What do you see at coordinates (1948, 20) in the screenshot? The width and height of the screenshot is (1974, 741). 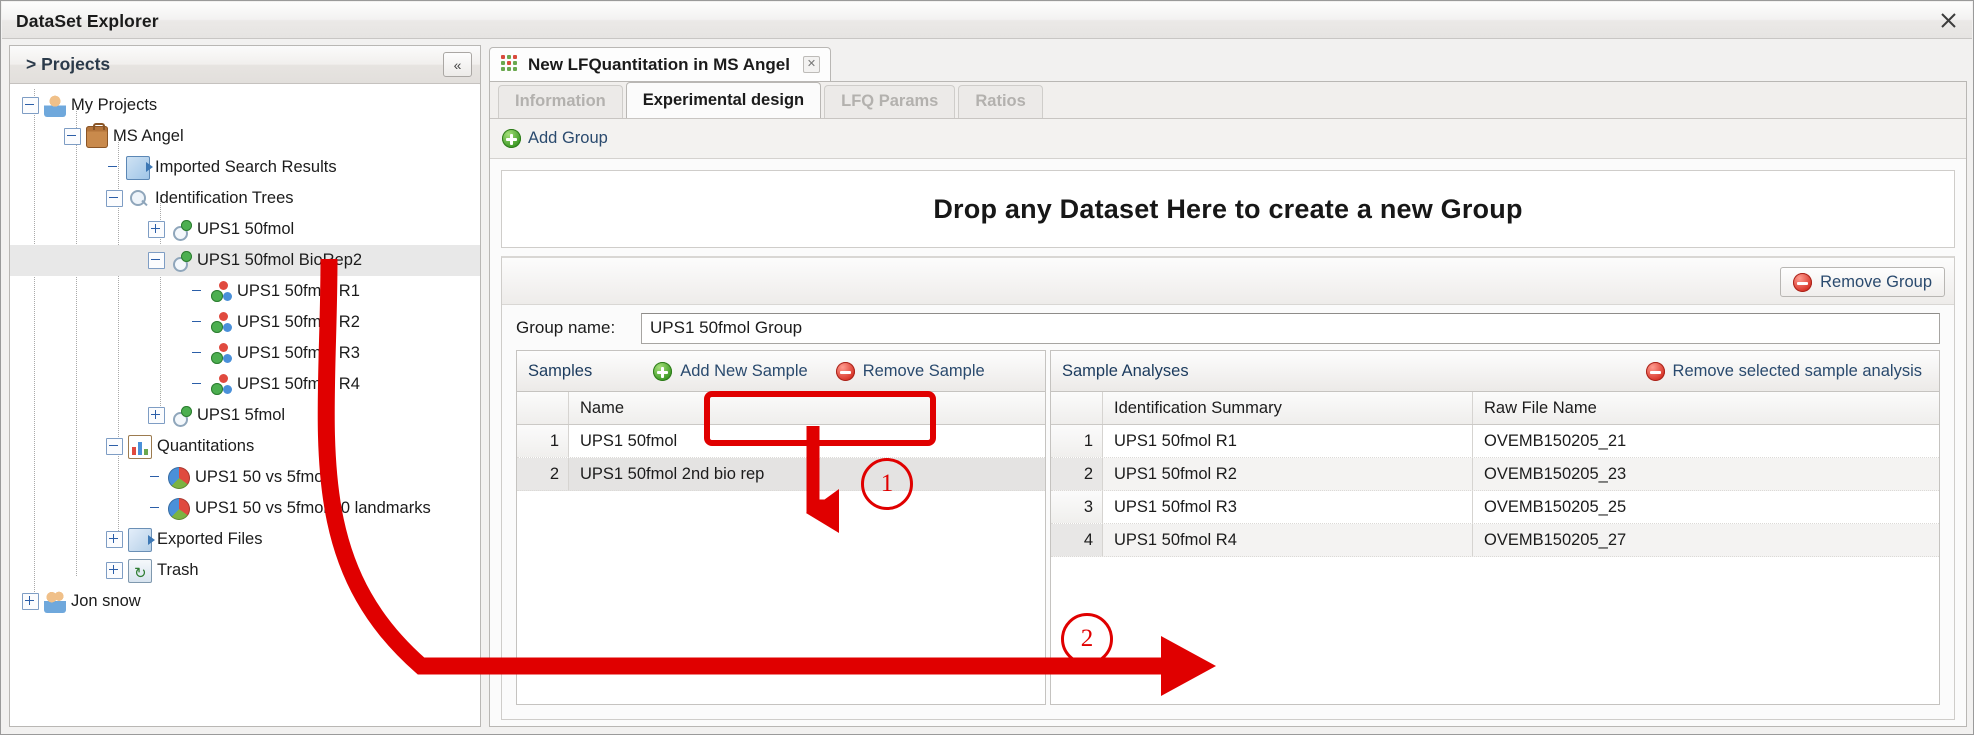 I see `close-icon` at bounding box center [1948, 20].